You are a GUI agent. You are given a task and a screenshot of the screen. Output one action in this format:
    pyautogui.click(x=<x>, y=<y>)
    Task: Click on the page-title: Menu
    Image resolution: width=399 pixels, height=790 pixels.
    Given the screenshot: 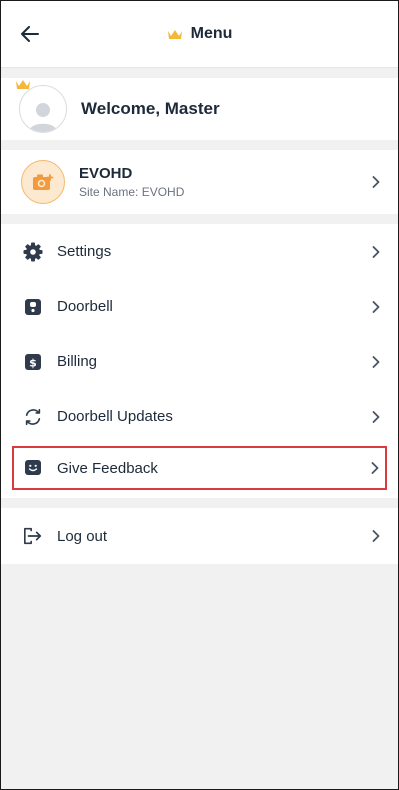 What is the action you would take?
    pyautogui.click(x=211, y=33)
    